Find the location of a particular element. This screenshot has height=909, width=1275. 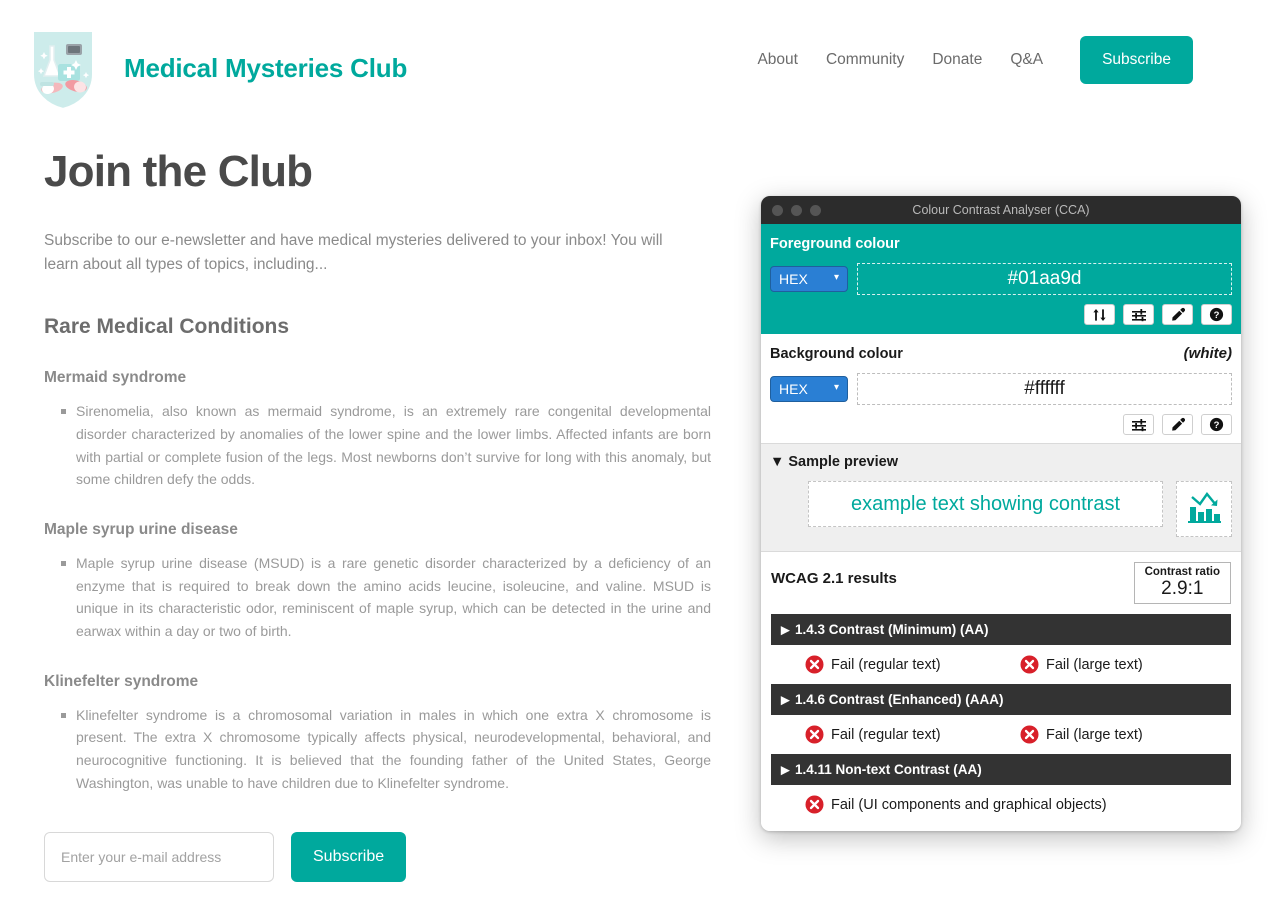

sample-text: example text showing contrast is located at coordinates (985, 504).